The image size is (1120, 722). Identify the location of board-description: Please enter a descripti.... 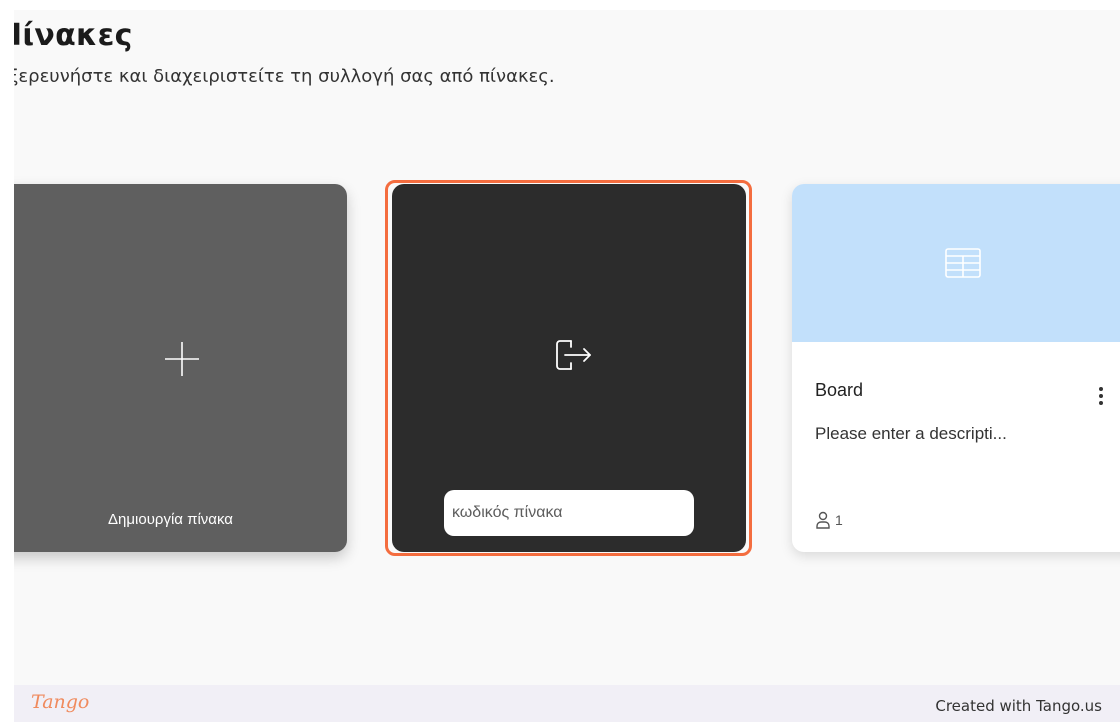
(911, 433).